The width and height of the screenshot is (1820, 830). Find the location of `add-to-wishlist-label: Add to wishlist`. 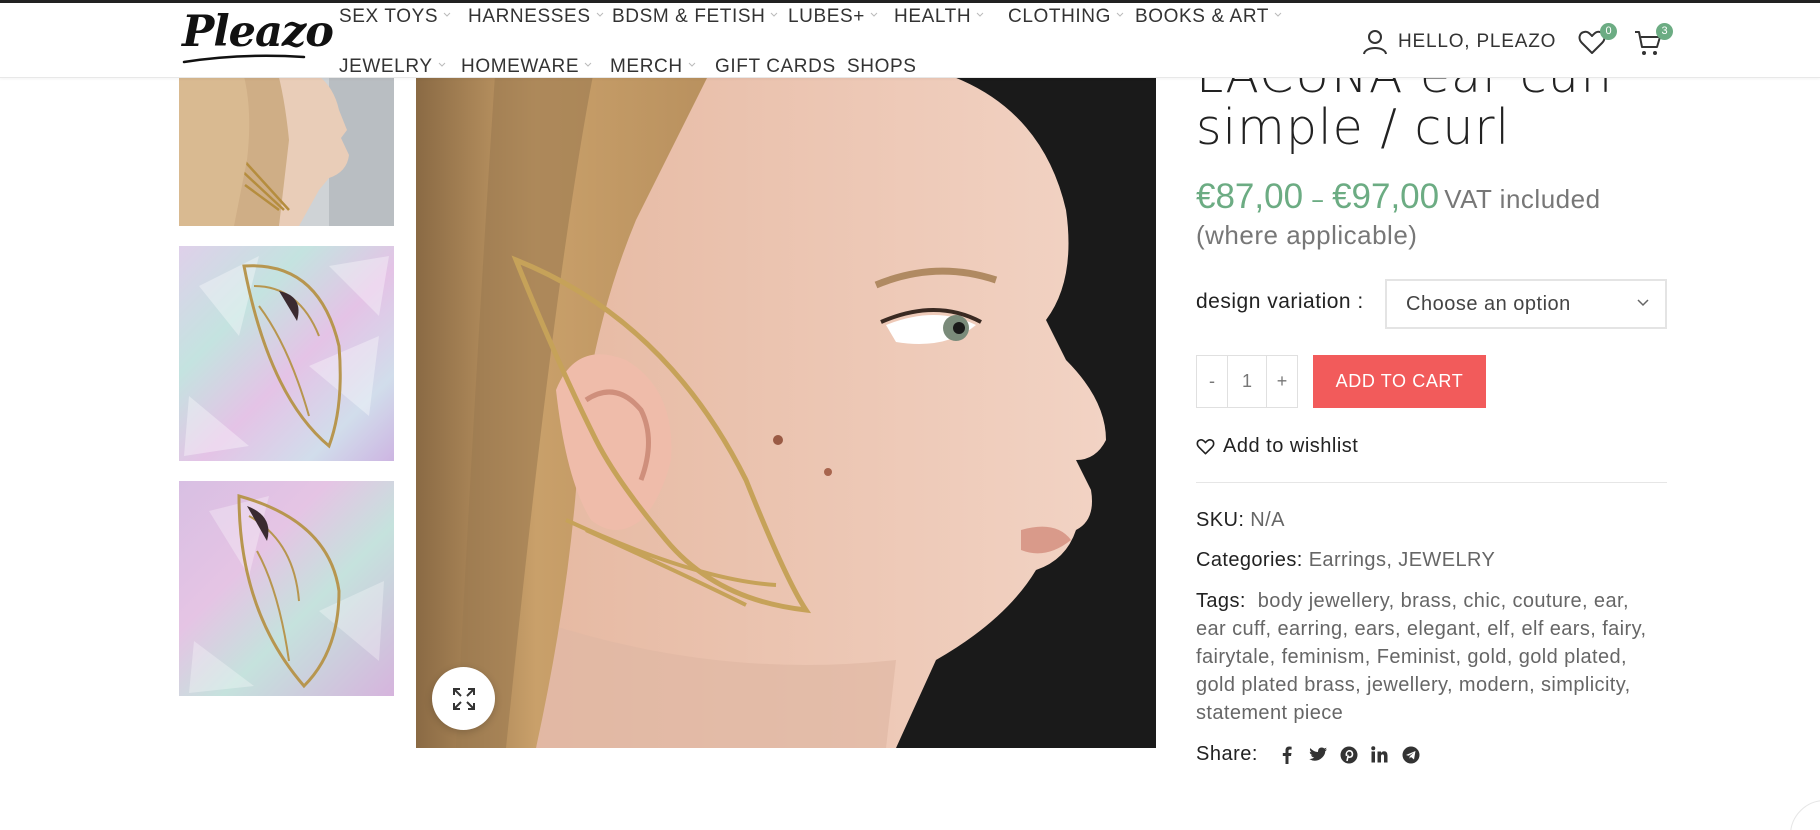

add-to-wishlist-label: Add to wishlist is located at coordinates (1291, 446).